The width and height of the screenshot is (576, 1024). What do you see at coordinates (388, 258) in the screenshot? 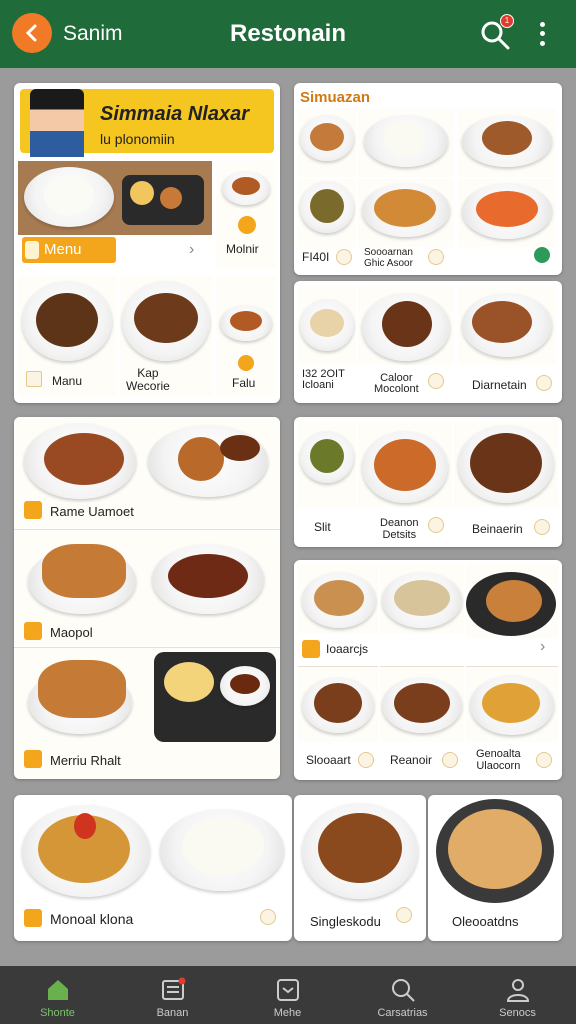
I see `food-label: Soooarnan Ghic Asoor` at bounding box center [388, 258].